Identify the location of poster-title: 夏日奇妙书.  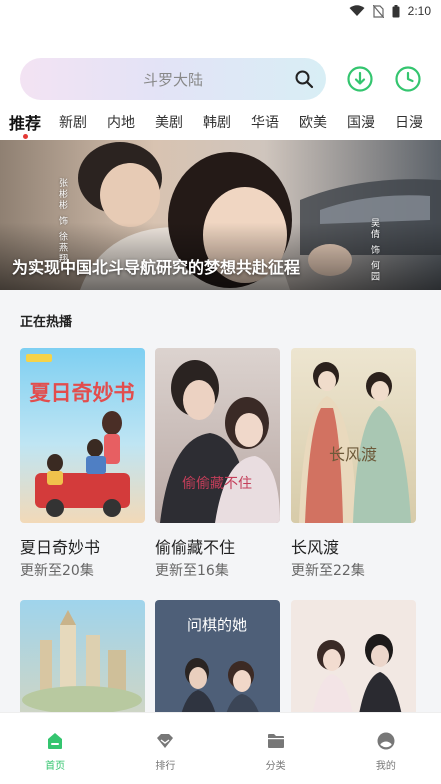
(82, 393).